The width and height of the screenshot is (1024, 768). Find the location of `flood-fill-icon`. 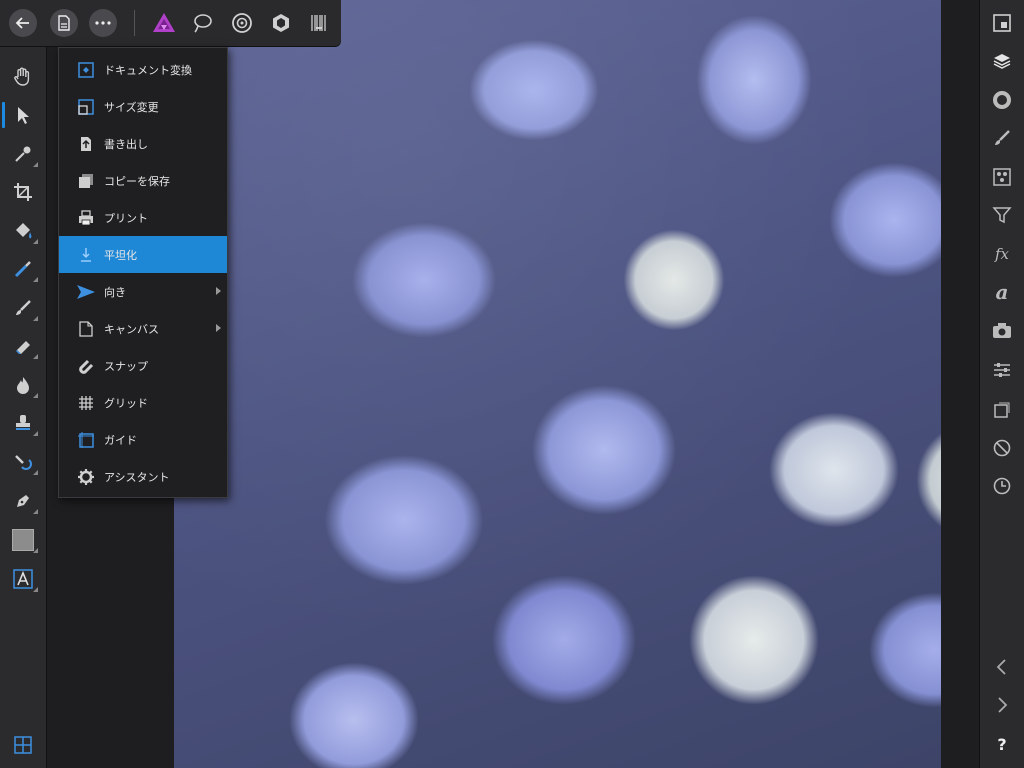

flood-fill-icon is located at coordinates (23, 231).